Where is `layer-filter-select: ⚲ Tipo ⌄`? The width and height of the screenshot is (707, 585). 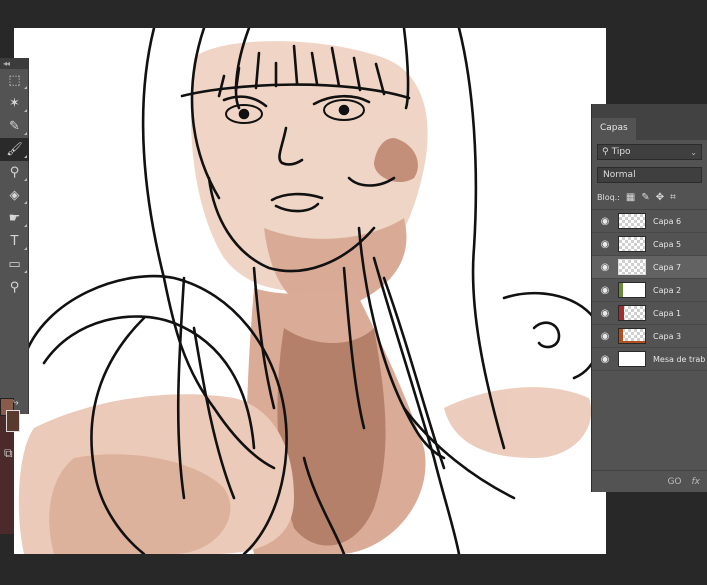
layer-filter-select: ⚲ Tipo ⌄ is located at coordinates (649, 152).